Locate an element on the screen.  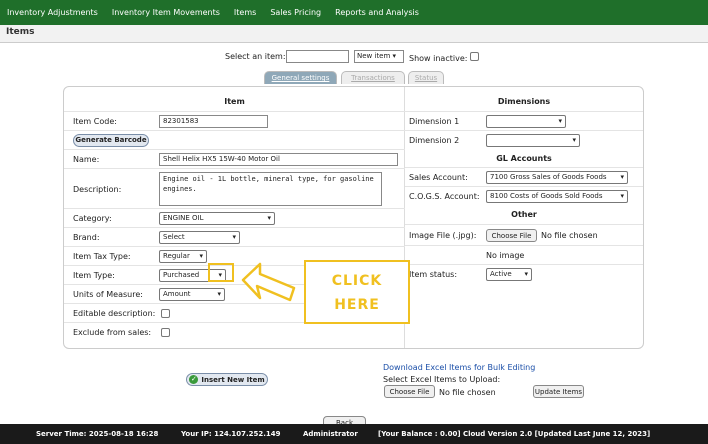
sales-account-select: 7100 Gross Sales of Goods Foods ▾ is located at coordinates (557, 177).